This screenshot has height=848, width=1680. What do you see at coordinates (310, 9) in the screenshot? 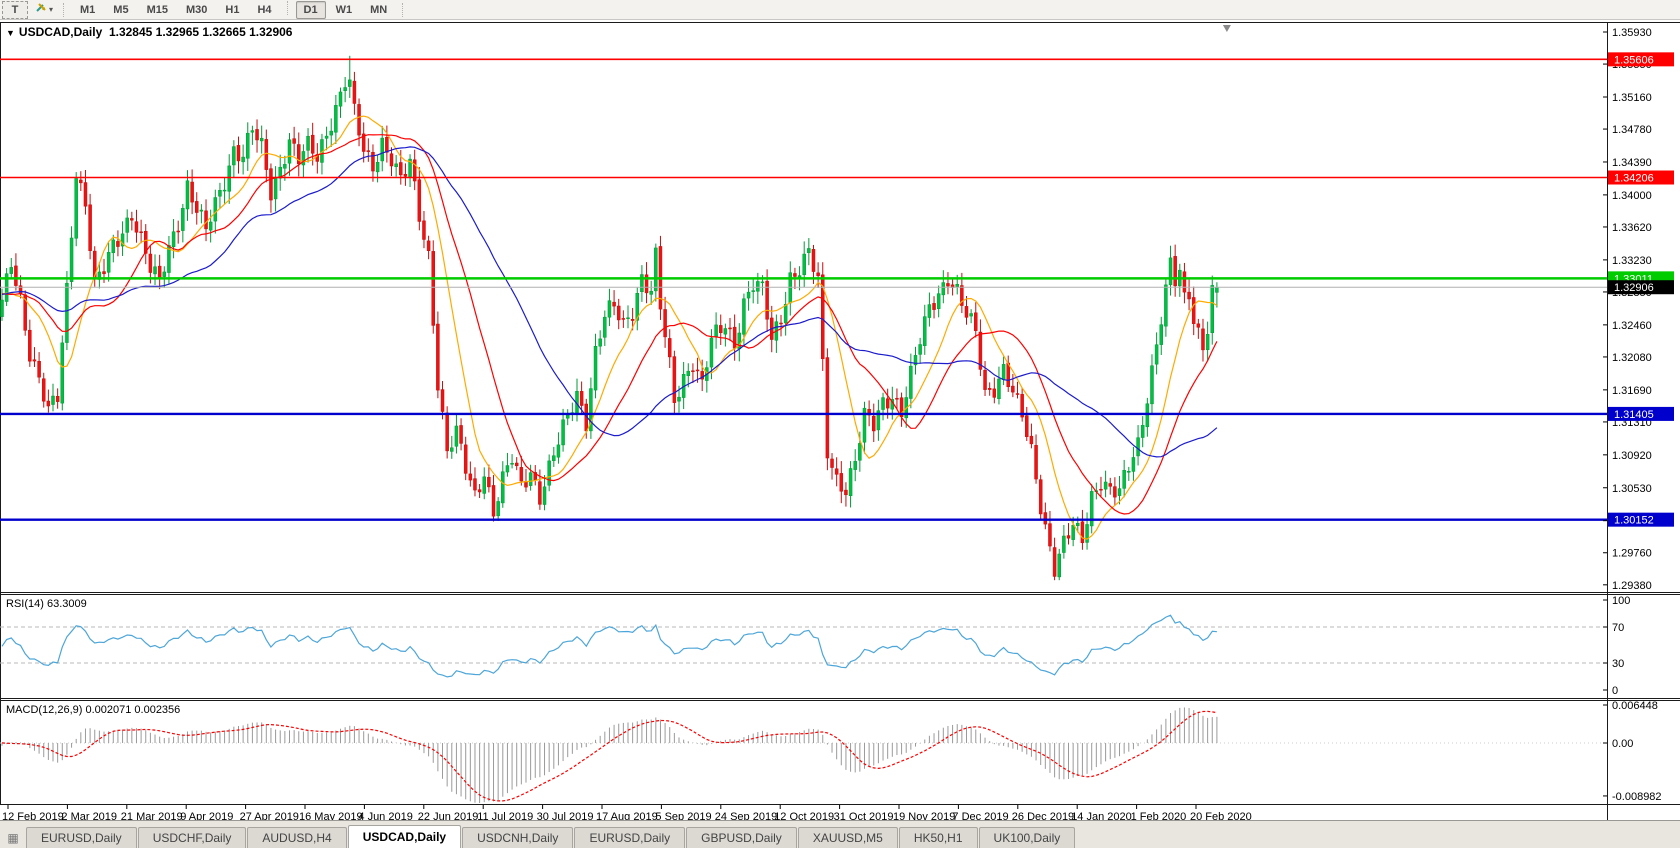
I see `timeframe-button-D1: D1` at bounding box center [310, 9].